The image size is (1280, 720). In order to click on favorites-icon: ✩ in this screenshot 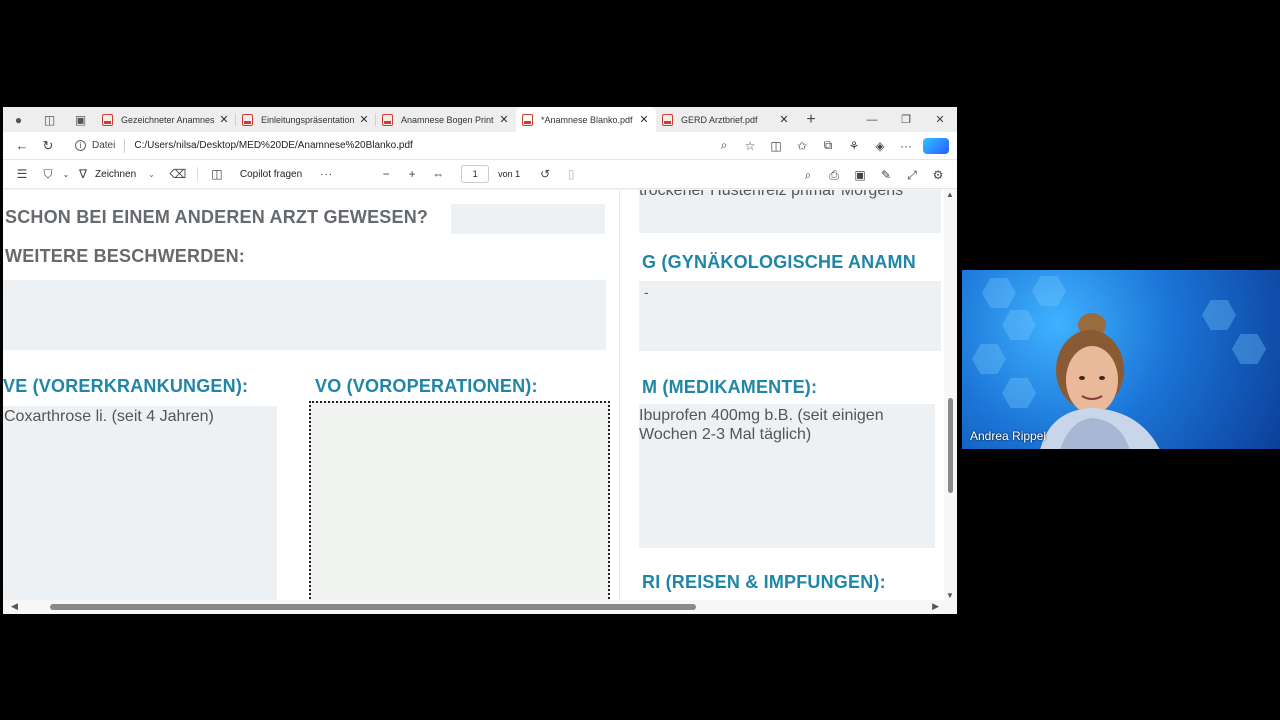, I will do `click(802, 146)`.